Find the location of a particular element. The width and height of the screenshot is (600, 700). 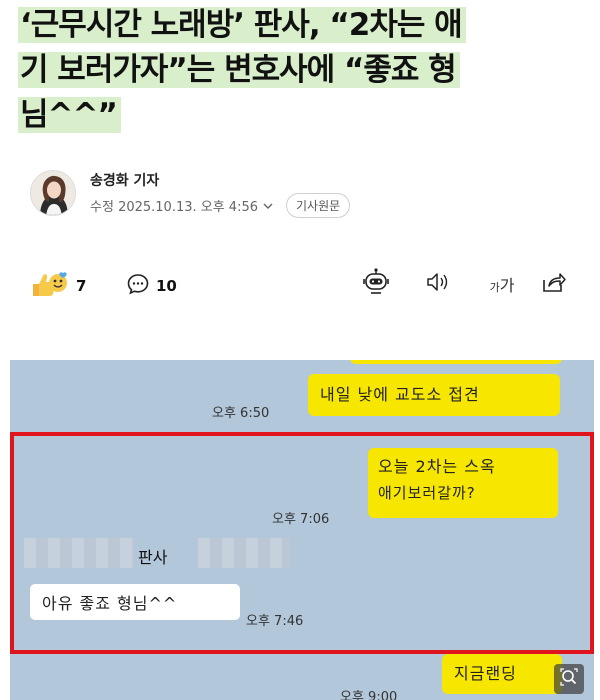

font-size-icon: 가가 is located at coordinates (502, 285).